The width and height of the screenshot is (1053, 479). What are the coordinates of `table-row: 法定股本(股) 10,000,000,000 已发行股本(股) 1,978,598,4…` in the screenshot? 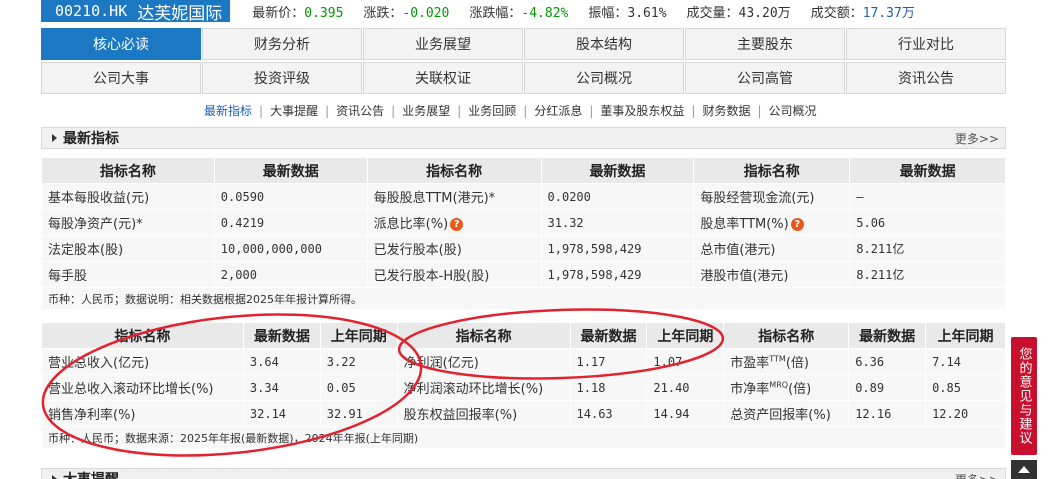 It's located at (523, 248).